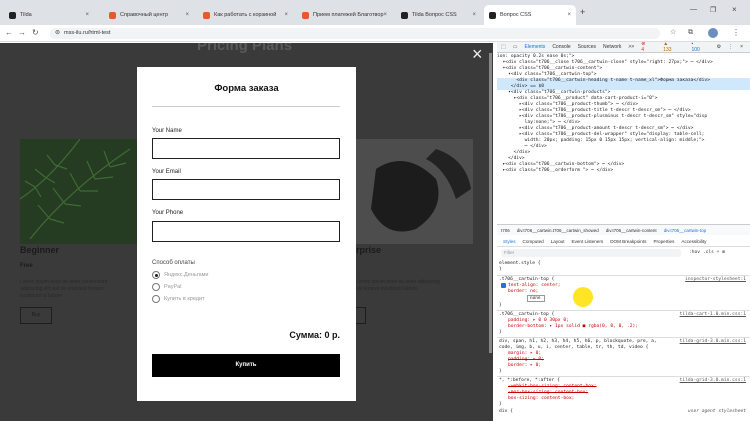 The width and height of the screenshot is (750, 421). Describe the element at coordinates (713, 33) in the screenshot. I see `avatar` at that location.